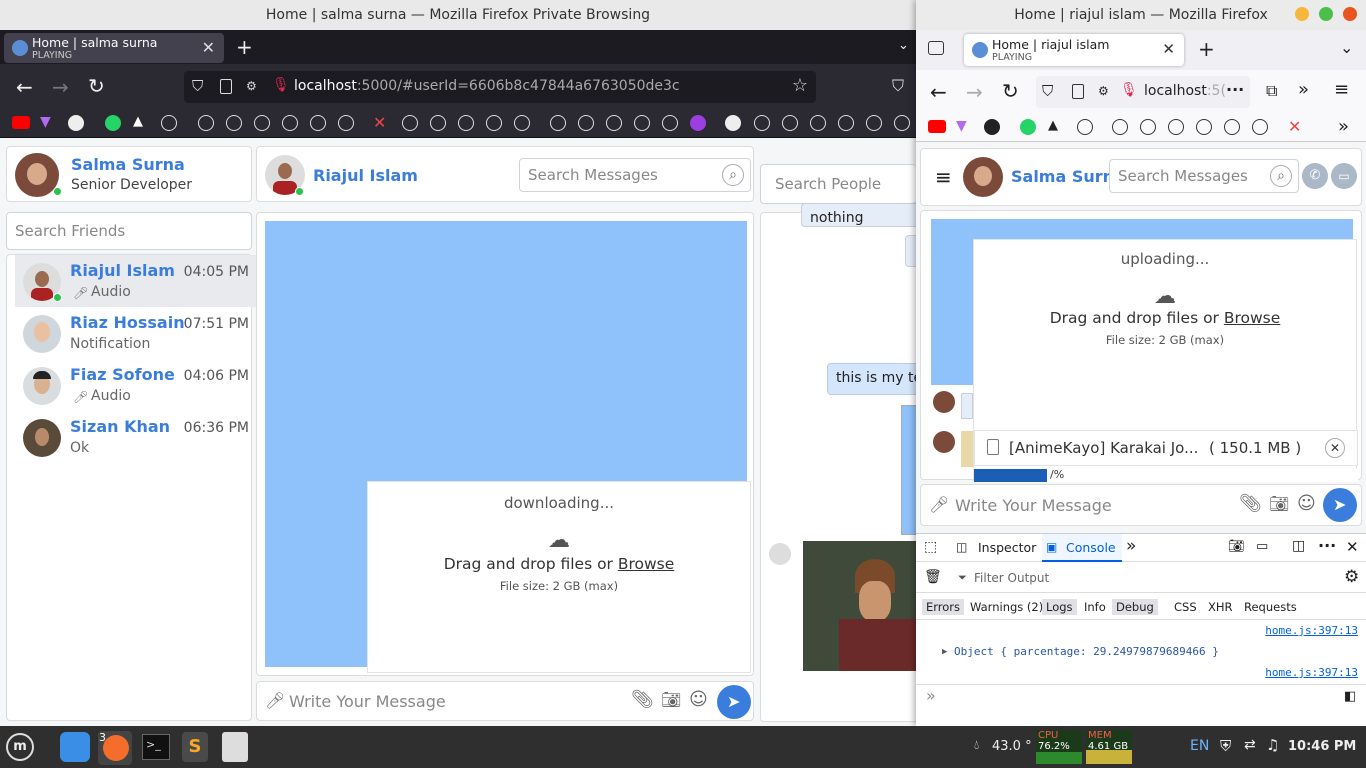  What do you see at coordinates (944, 652) in the screenshot?
I see `expand-triangle-icon: ▶` at bounding box center [944, 652].